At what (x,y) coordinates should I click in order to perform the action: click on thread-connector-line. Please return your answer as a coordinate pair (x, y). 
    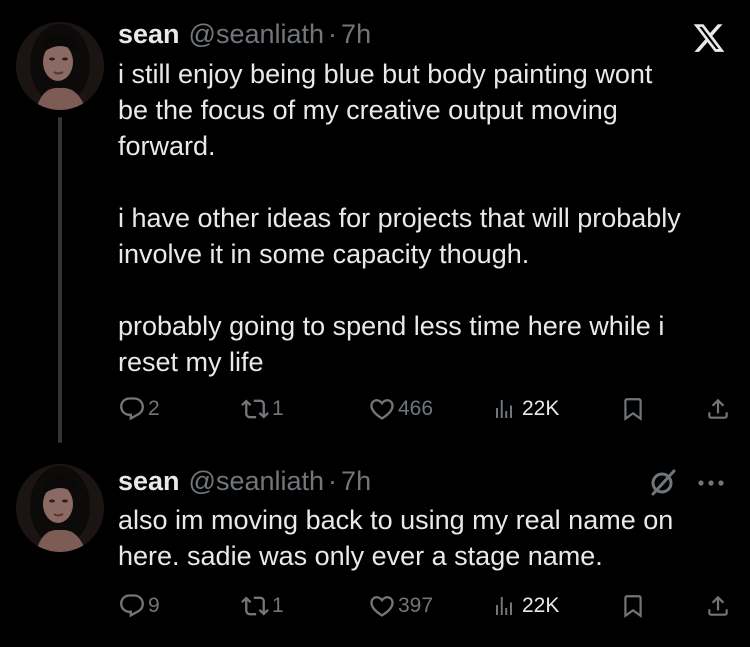
    Looking at the image, I should click on (60, 280).